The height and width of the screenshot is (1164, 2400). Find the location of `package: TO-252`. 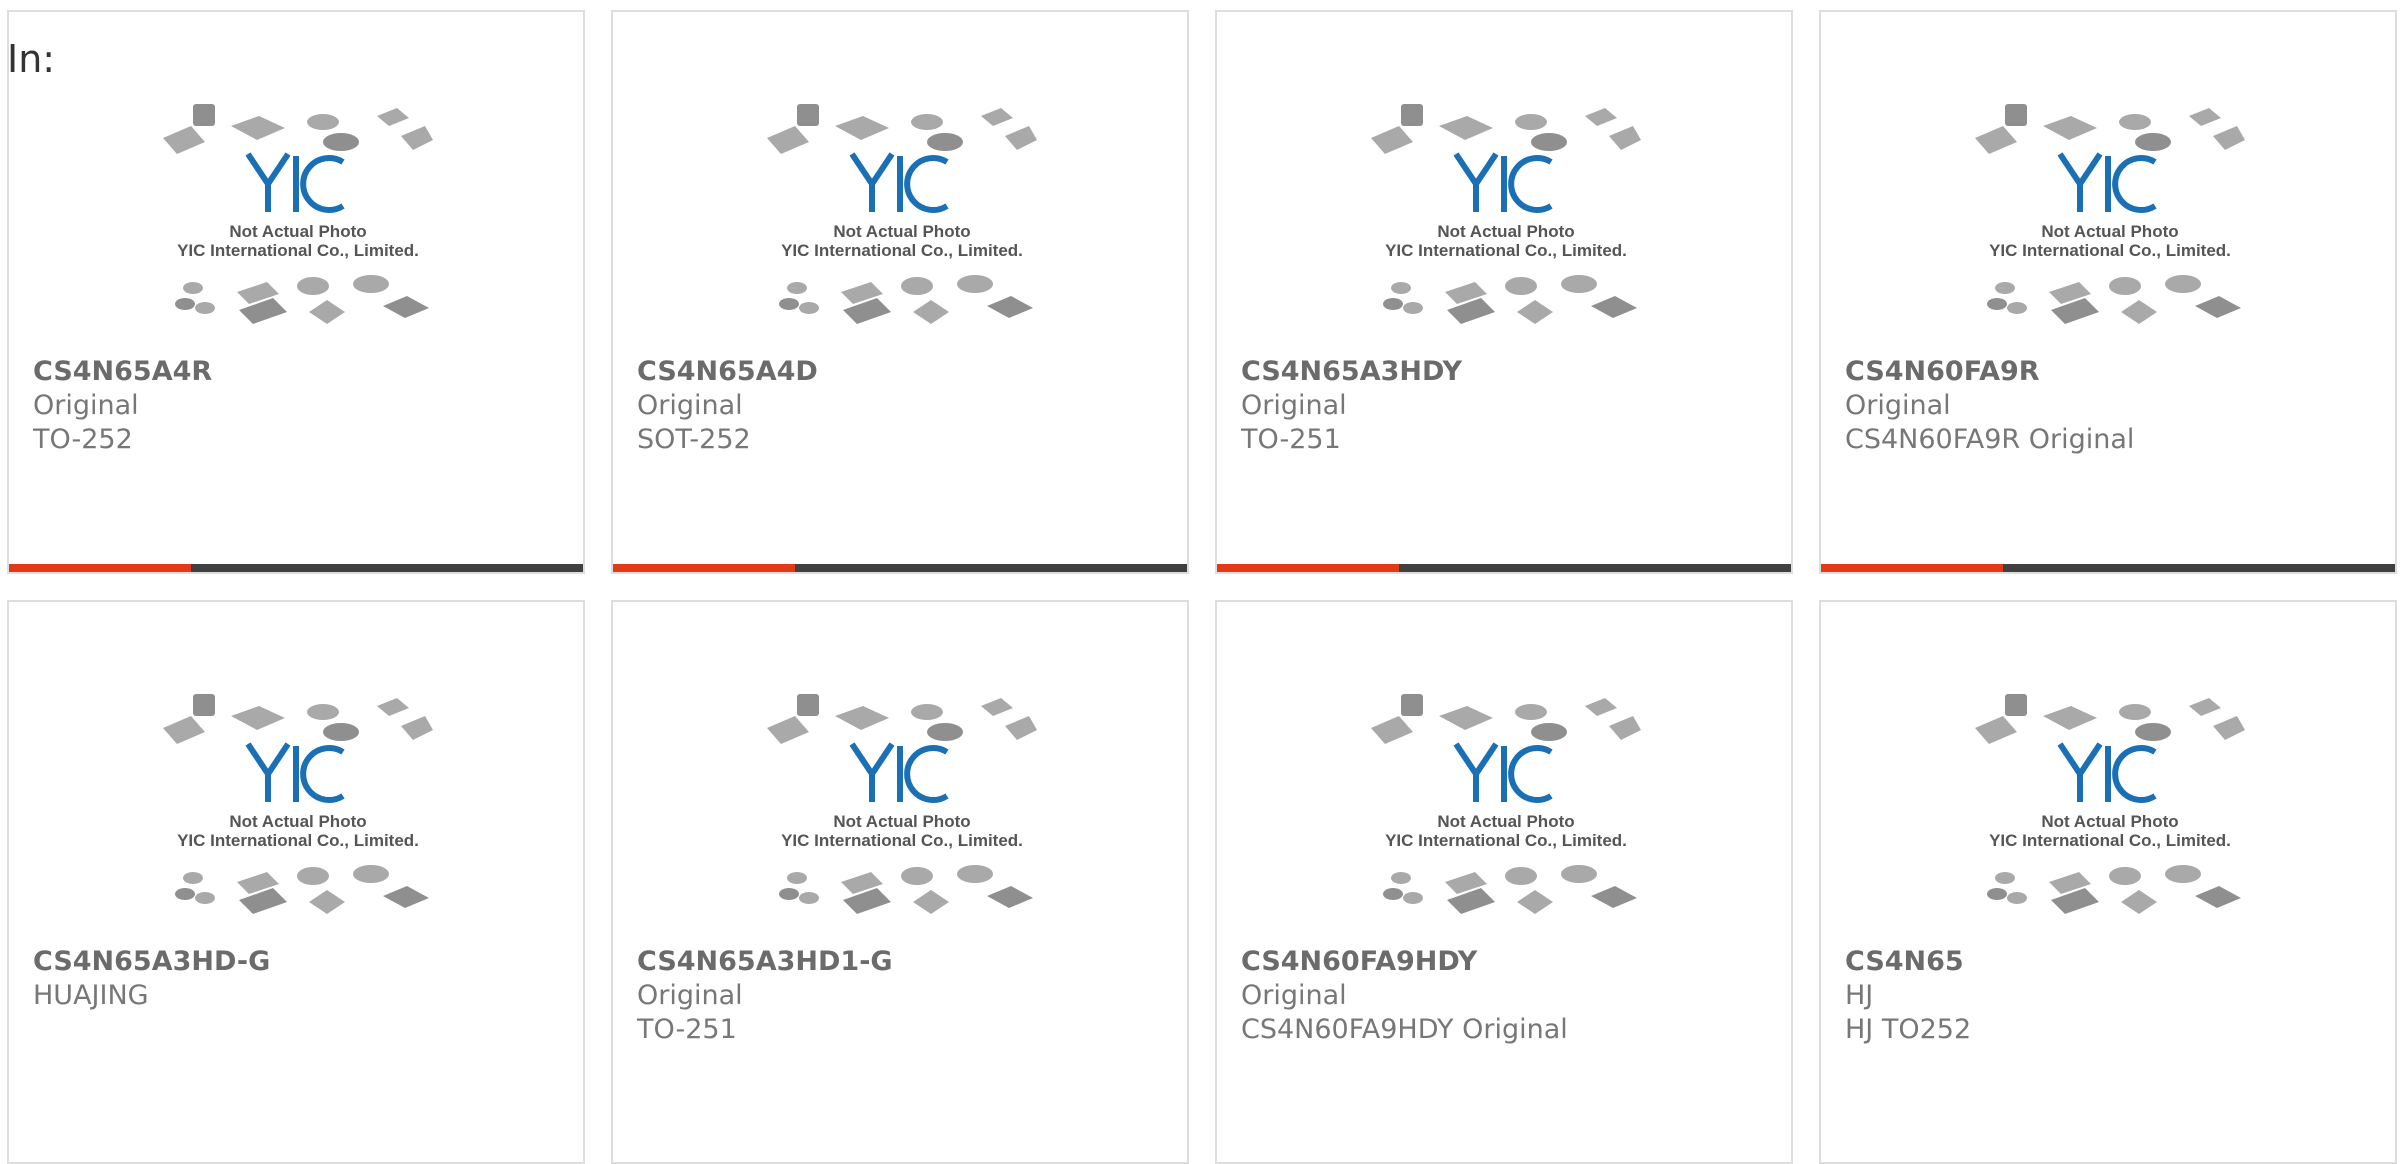

package: TO-252 is located at coordinates (83, 439).